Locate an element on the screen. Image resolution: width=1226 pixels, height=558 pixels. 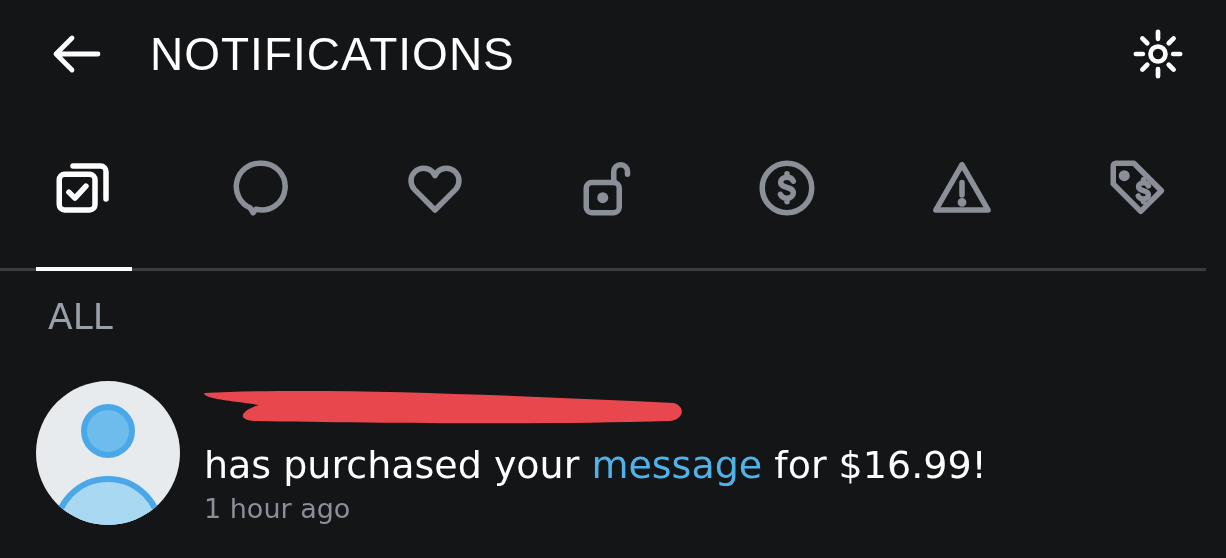
notification-time: 1 hour ago is located at coordinates (278, 508).